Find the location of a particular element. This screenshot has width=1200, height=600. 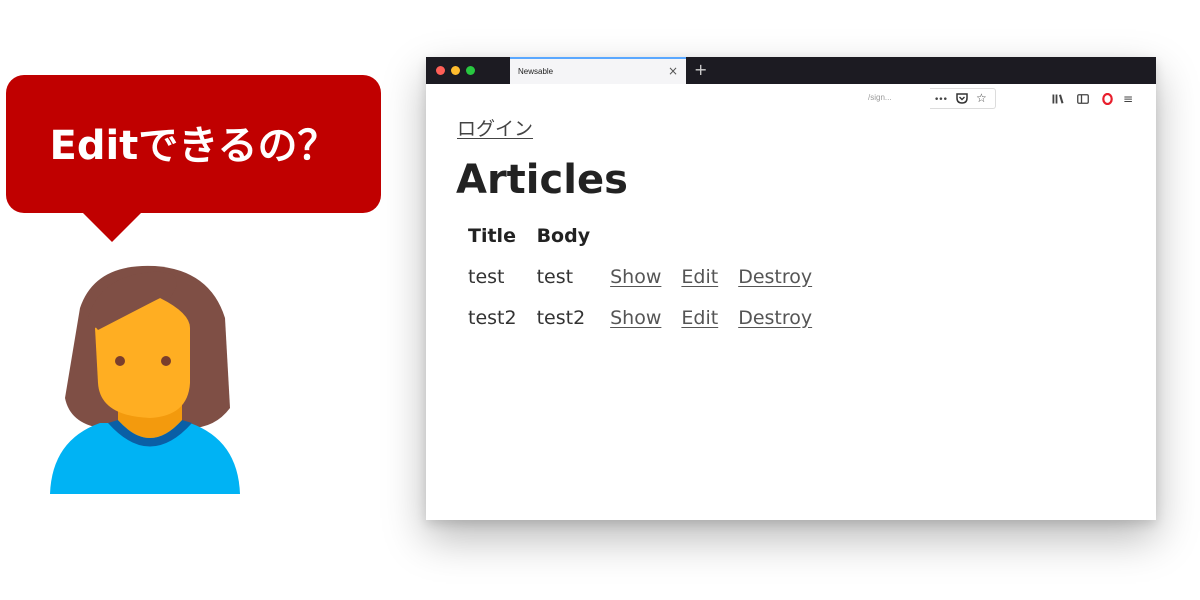

table-row: test test Show Edit Destroy is located at coordinates (641, 276).